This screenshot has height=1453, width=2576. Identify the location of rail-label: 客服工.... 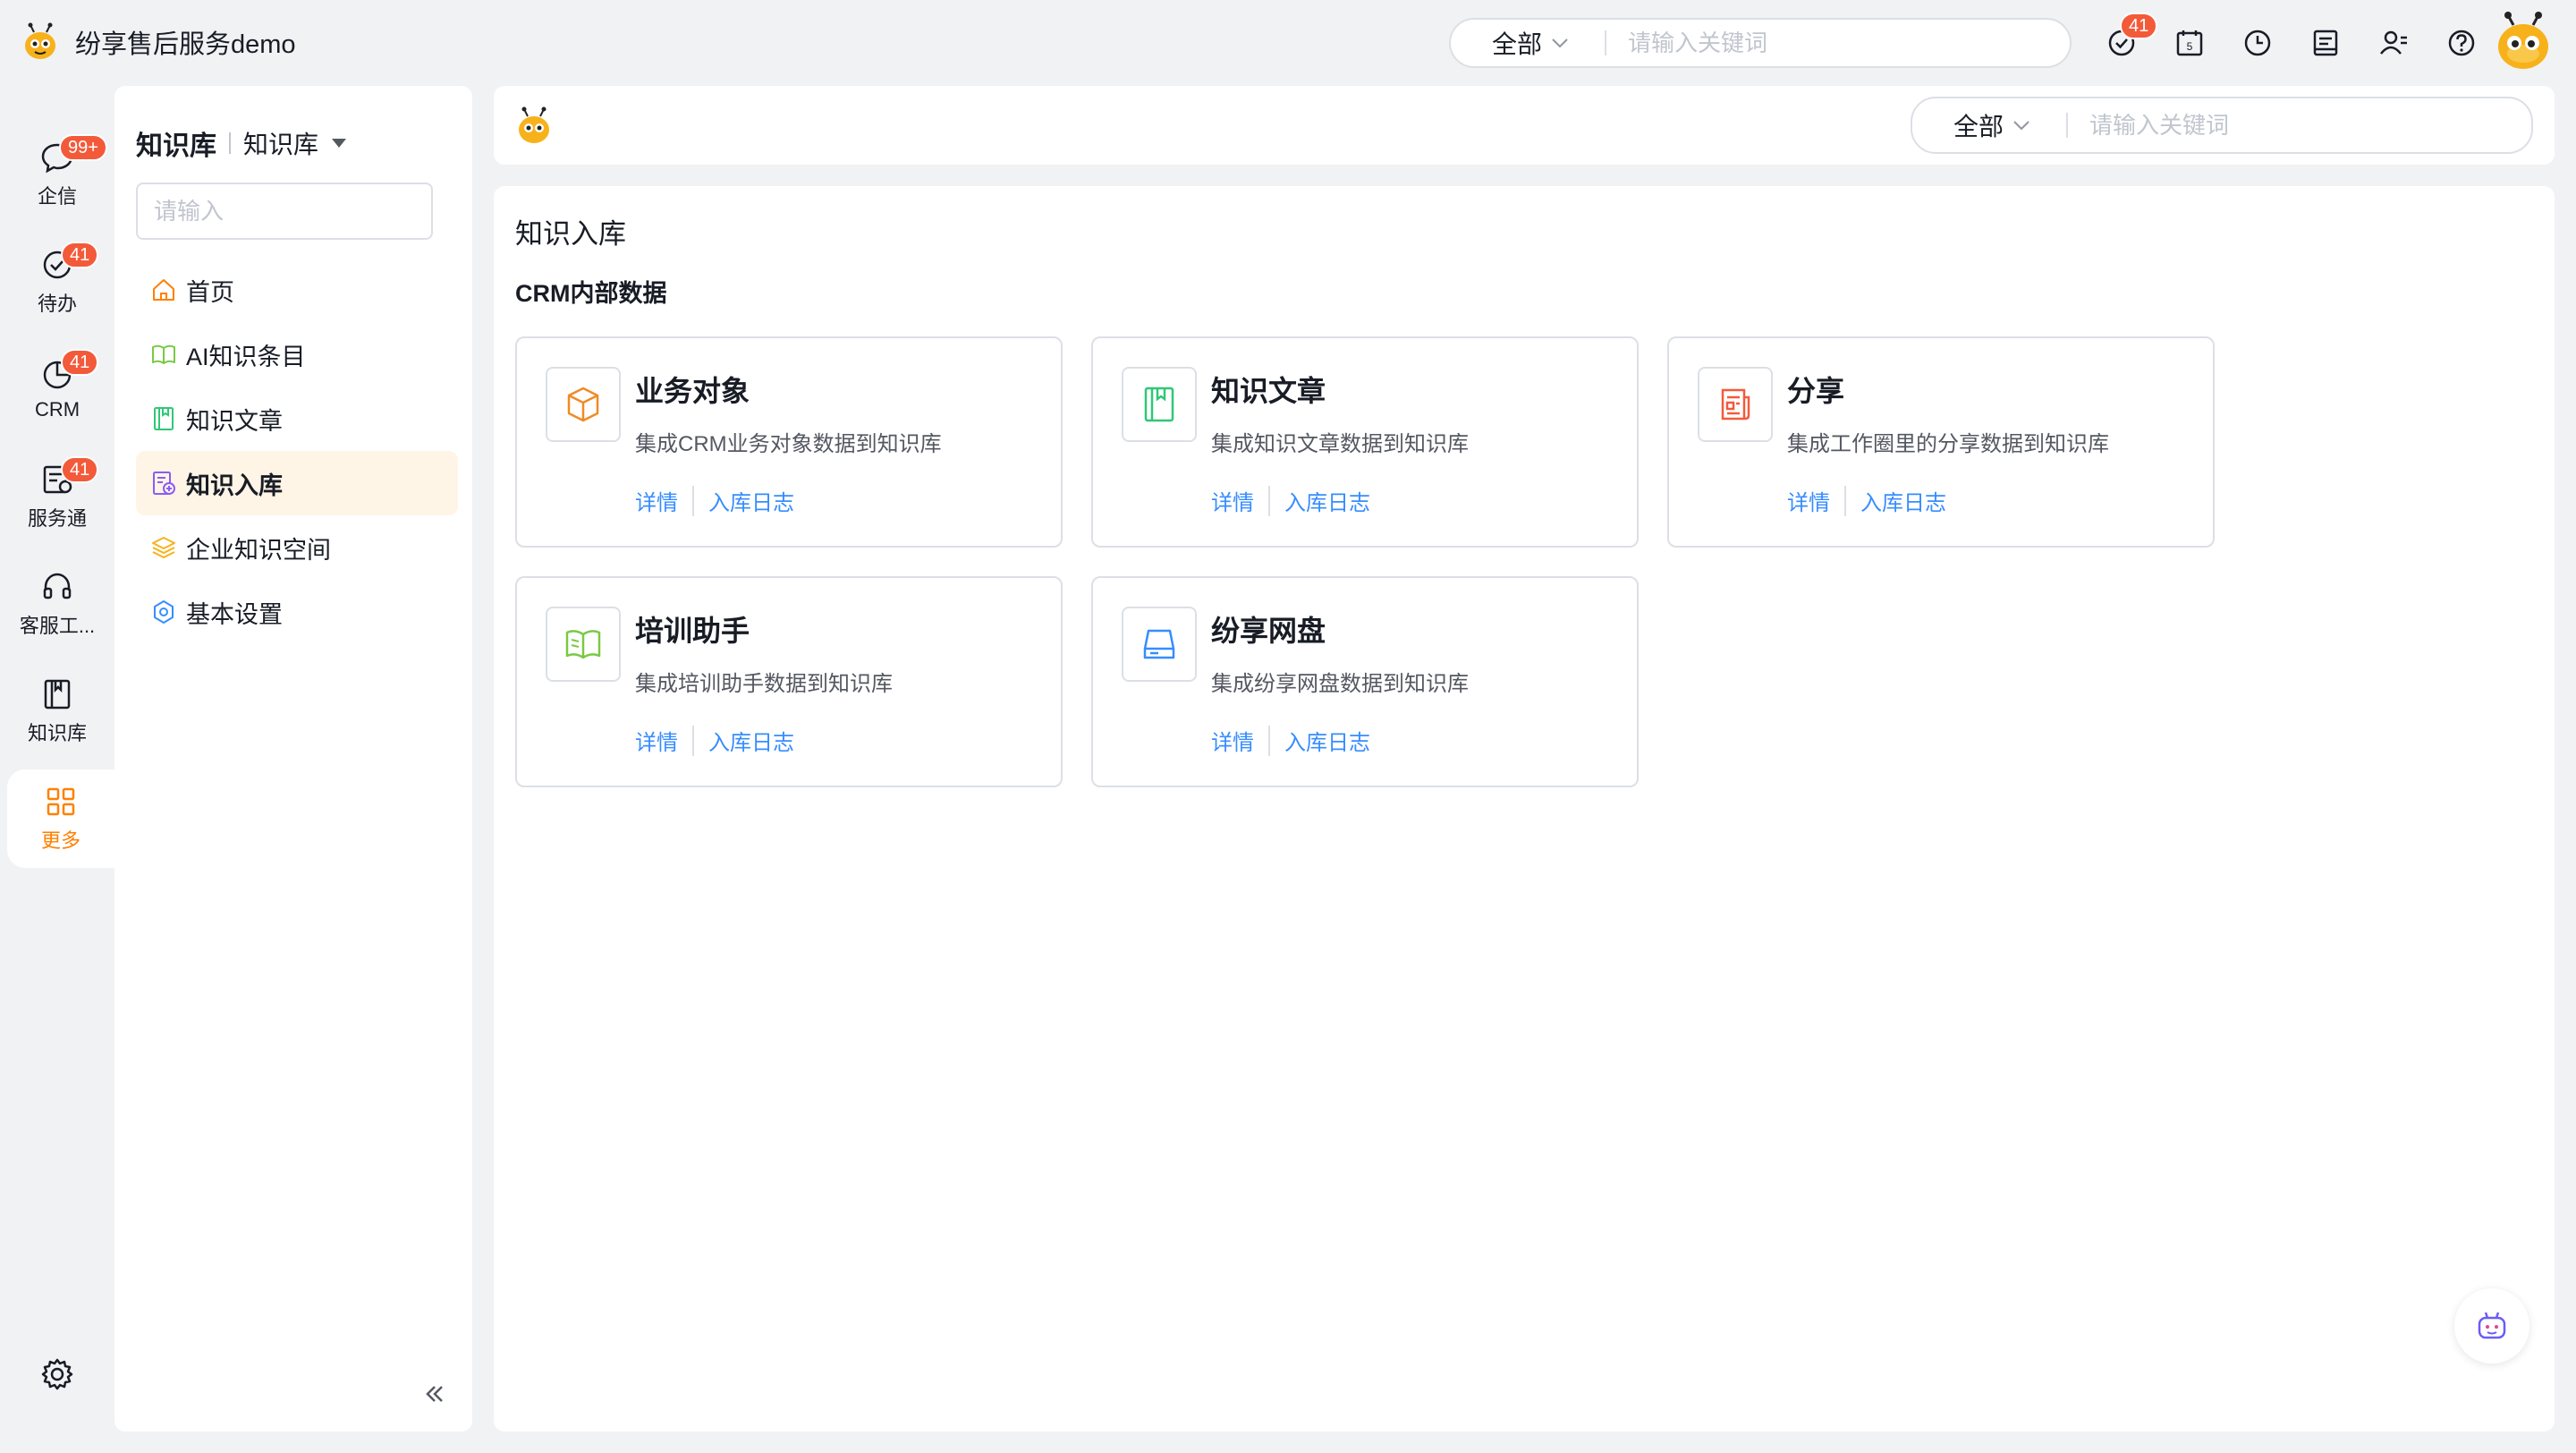
(57, 626).